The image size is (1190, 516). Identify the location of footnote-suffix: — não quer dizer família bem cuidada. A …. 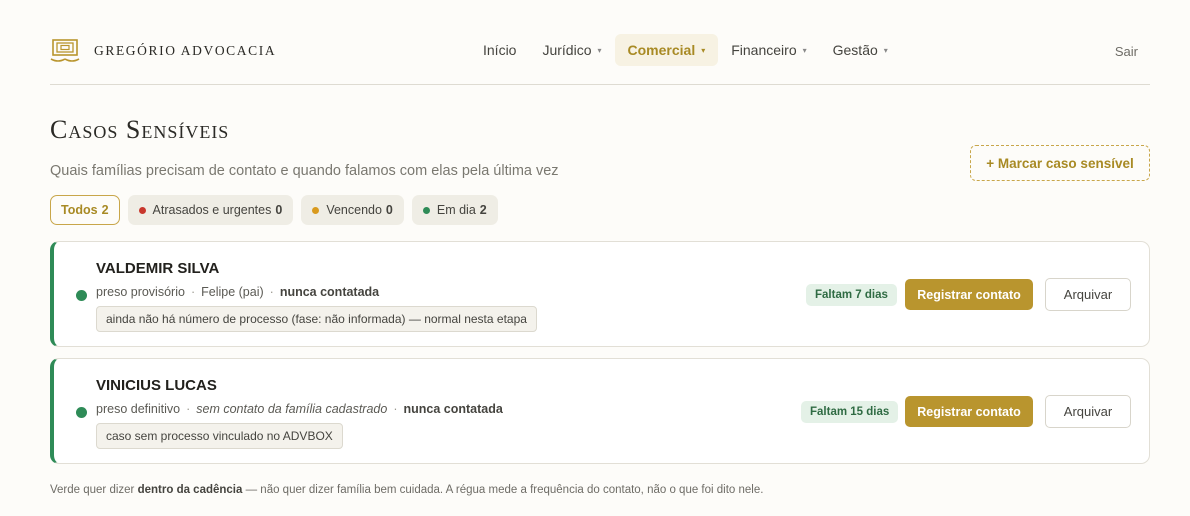
(503, 490).